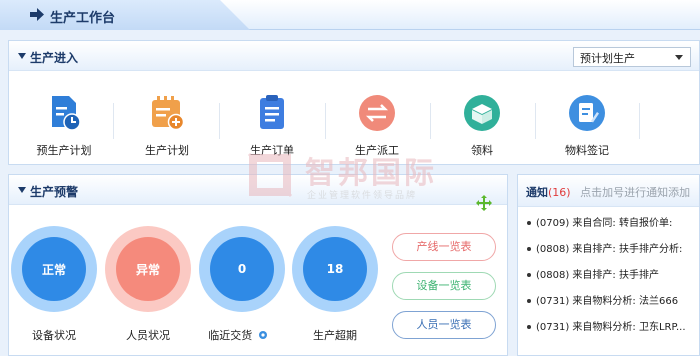  I want to click on chevron-down-icon, so click(679, 57).